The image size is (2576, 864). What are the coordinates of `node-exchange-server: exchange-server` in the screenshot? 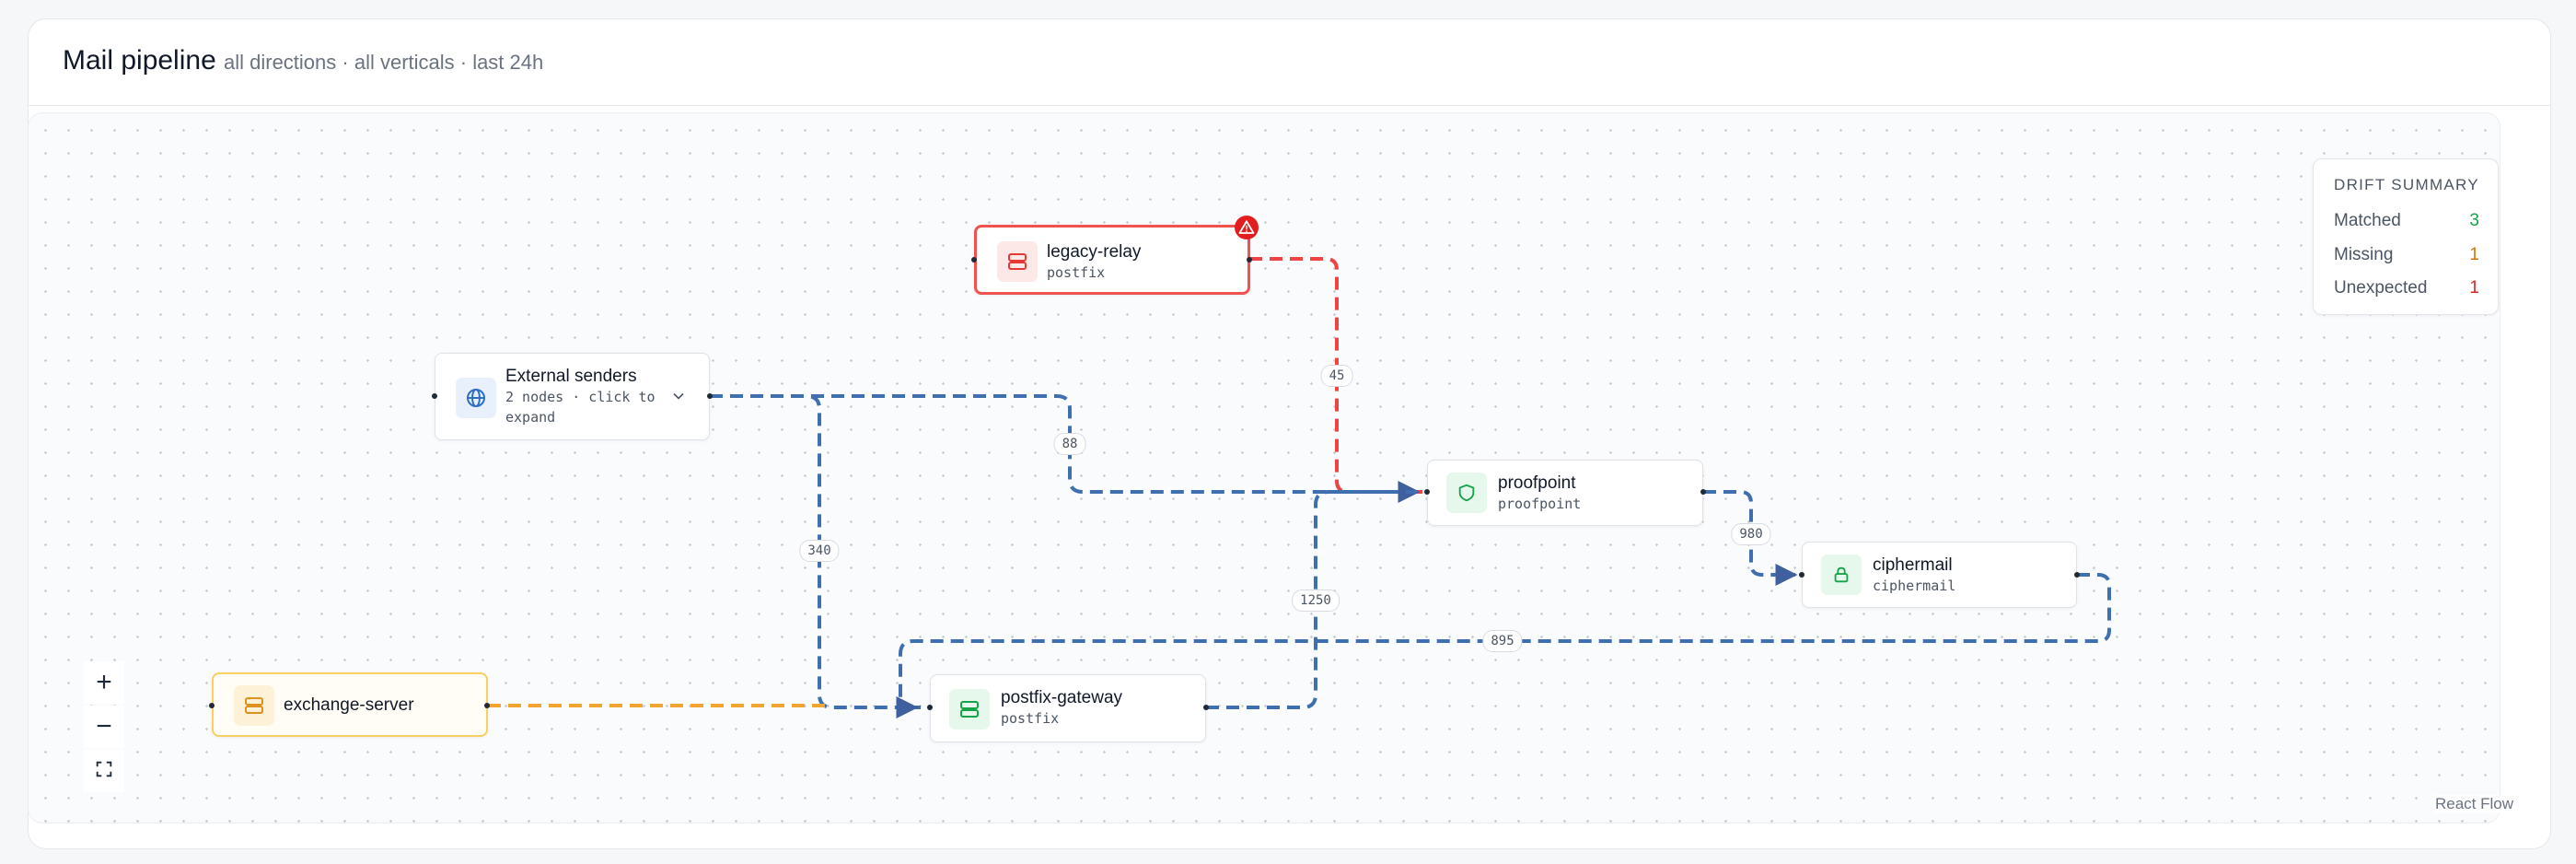 It's located at (350, 704).